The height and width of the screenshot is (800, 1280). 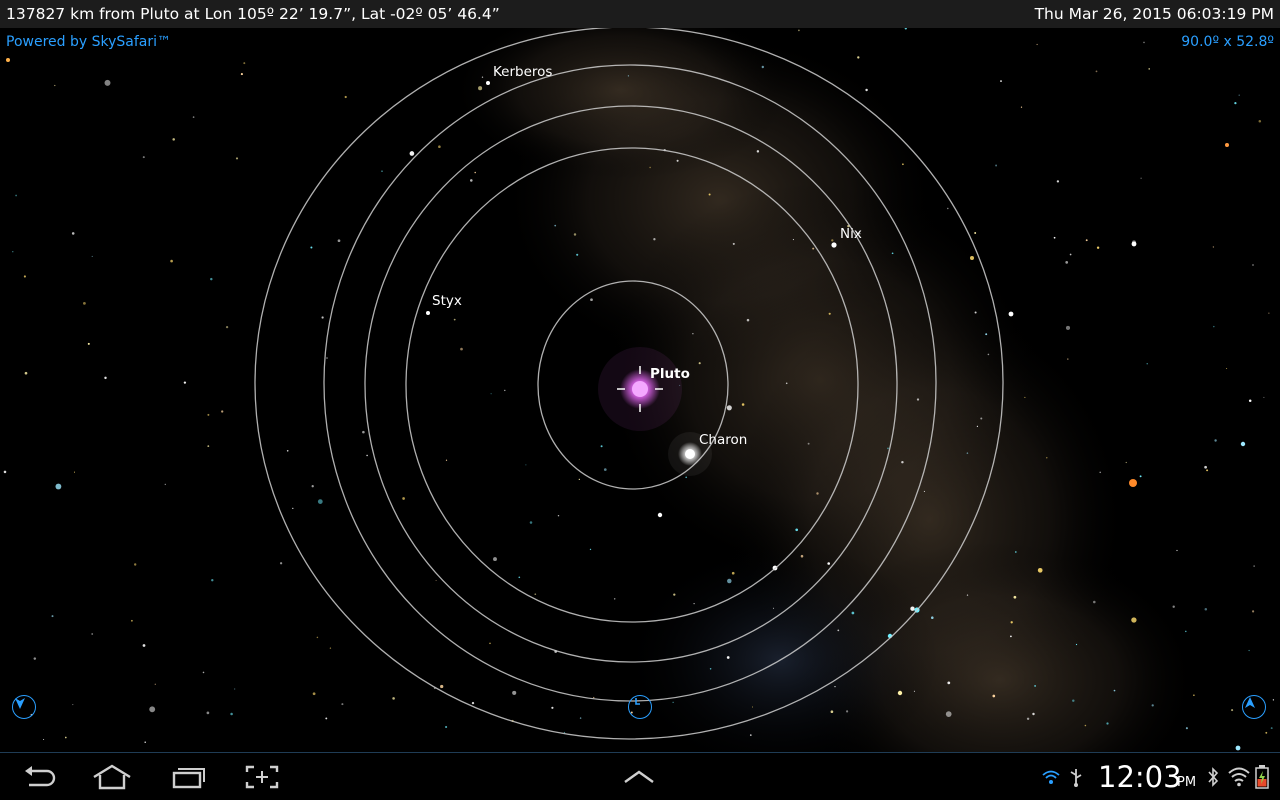 What do you see at coordinates (24, 707) in the screenshot?
I see `compass-down-button` at bounding box center [24, 707].